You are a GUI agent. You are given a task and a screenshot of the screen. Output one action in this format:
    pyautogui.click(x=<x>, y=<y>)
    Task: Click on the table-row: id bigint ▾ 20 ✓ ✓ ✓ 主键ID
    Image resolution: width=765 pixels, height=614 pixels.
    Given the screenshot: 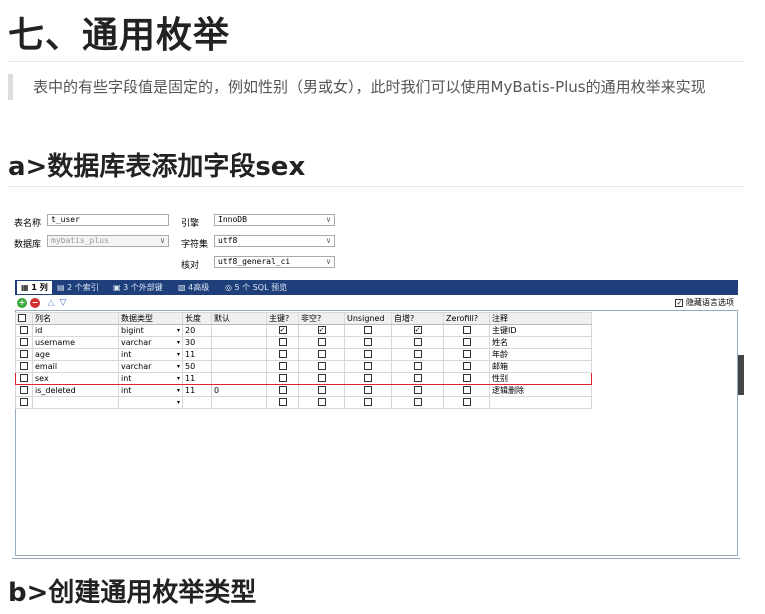 What is the action you would take?
    pyautogui.click(x=303, y=330)
    